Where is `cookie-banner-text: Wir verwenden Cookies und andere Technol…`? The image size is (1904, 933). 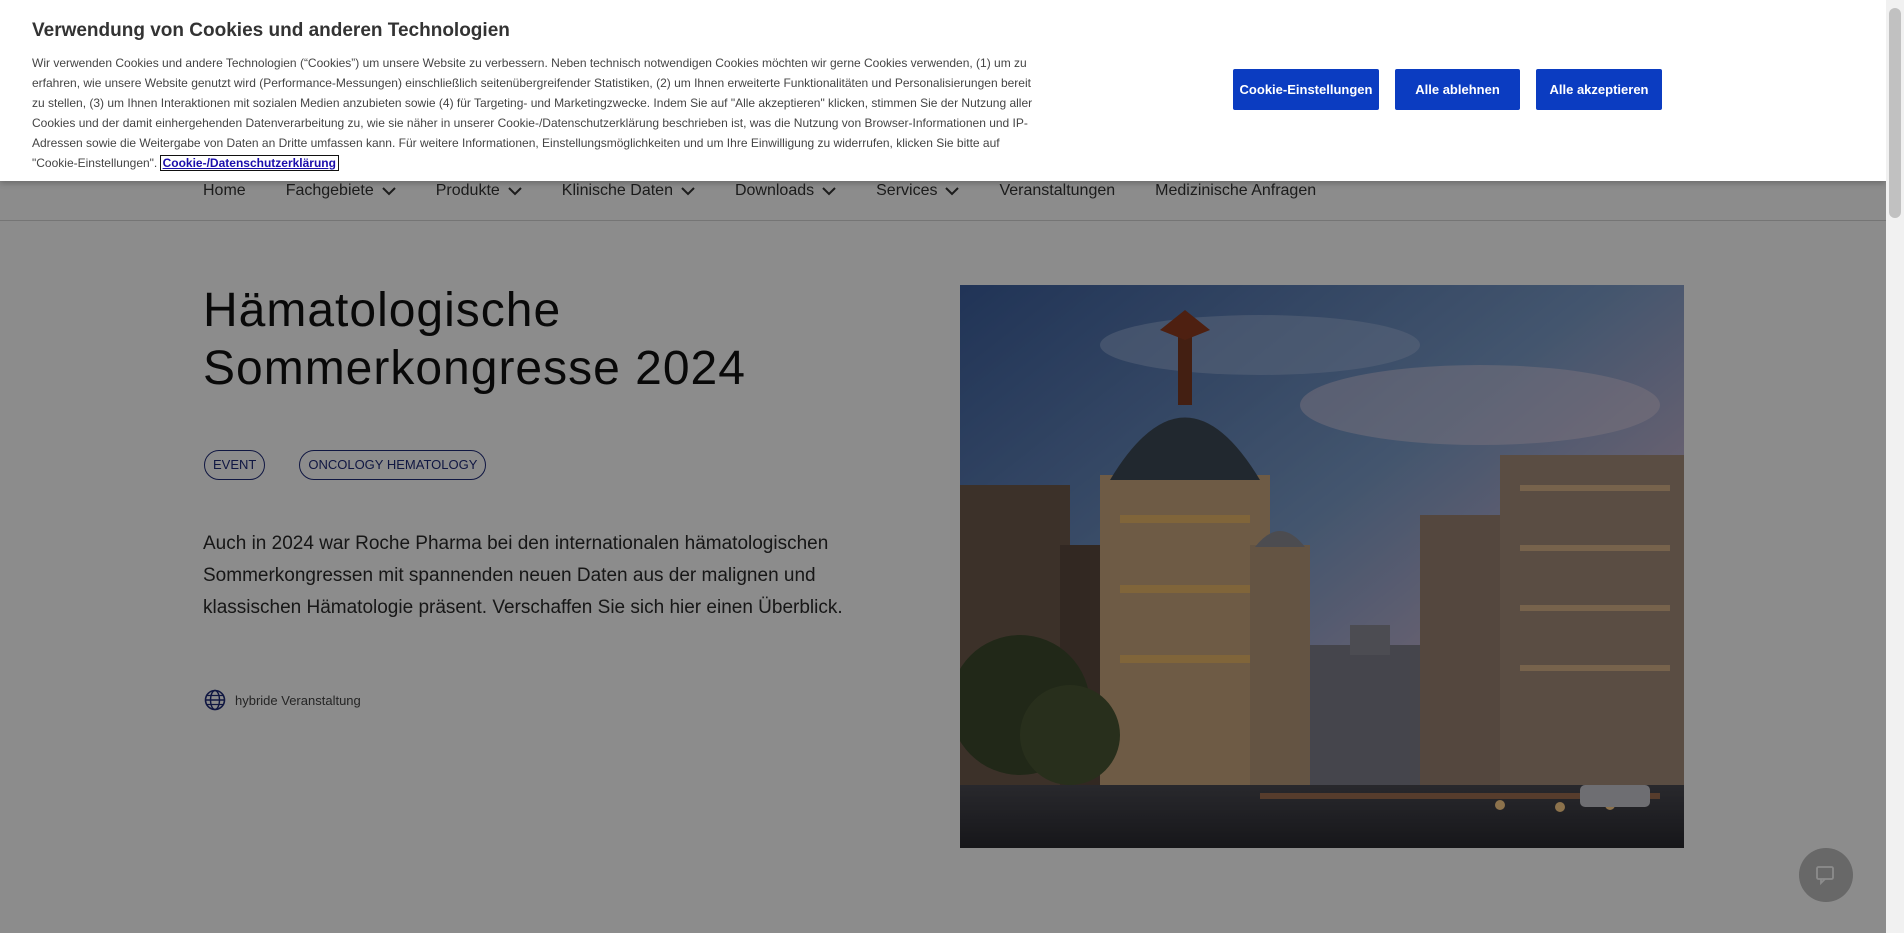 cookie-banner-text: Wir verwenden Cookies und andere Technol… is located at coordinates (537, 113).